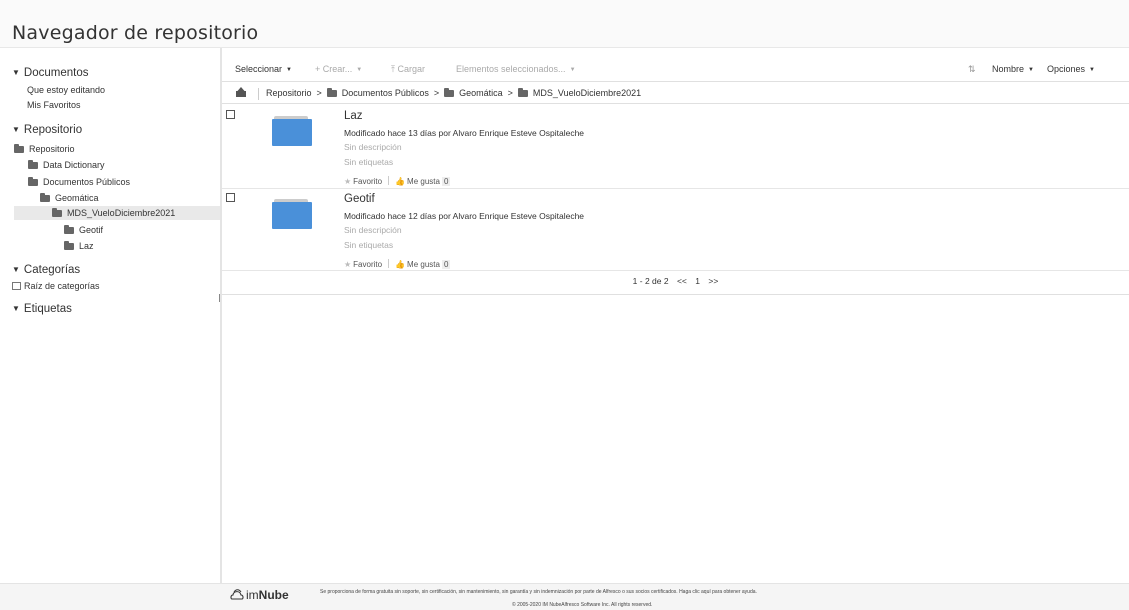 The width and height of the screenshot is (1129, 610). What do you see at coordinates (241, 92) in the screenshot?
I see `folder-up-icon` at bounding box center [241, 92].